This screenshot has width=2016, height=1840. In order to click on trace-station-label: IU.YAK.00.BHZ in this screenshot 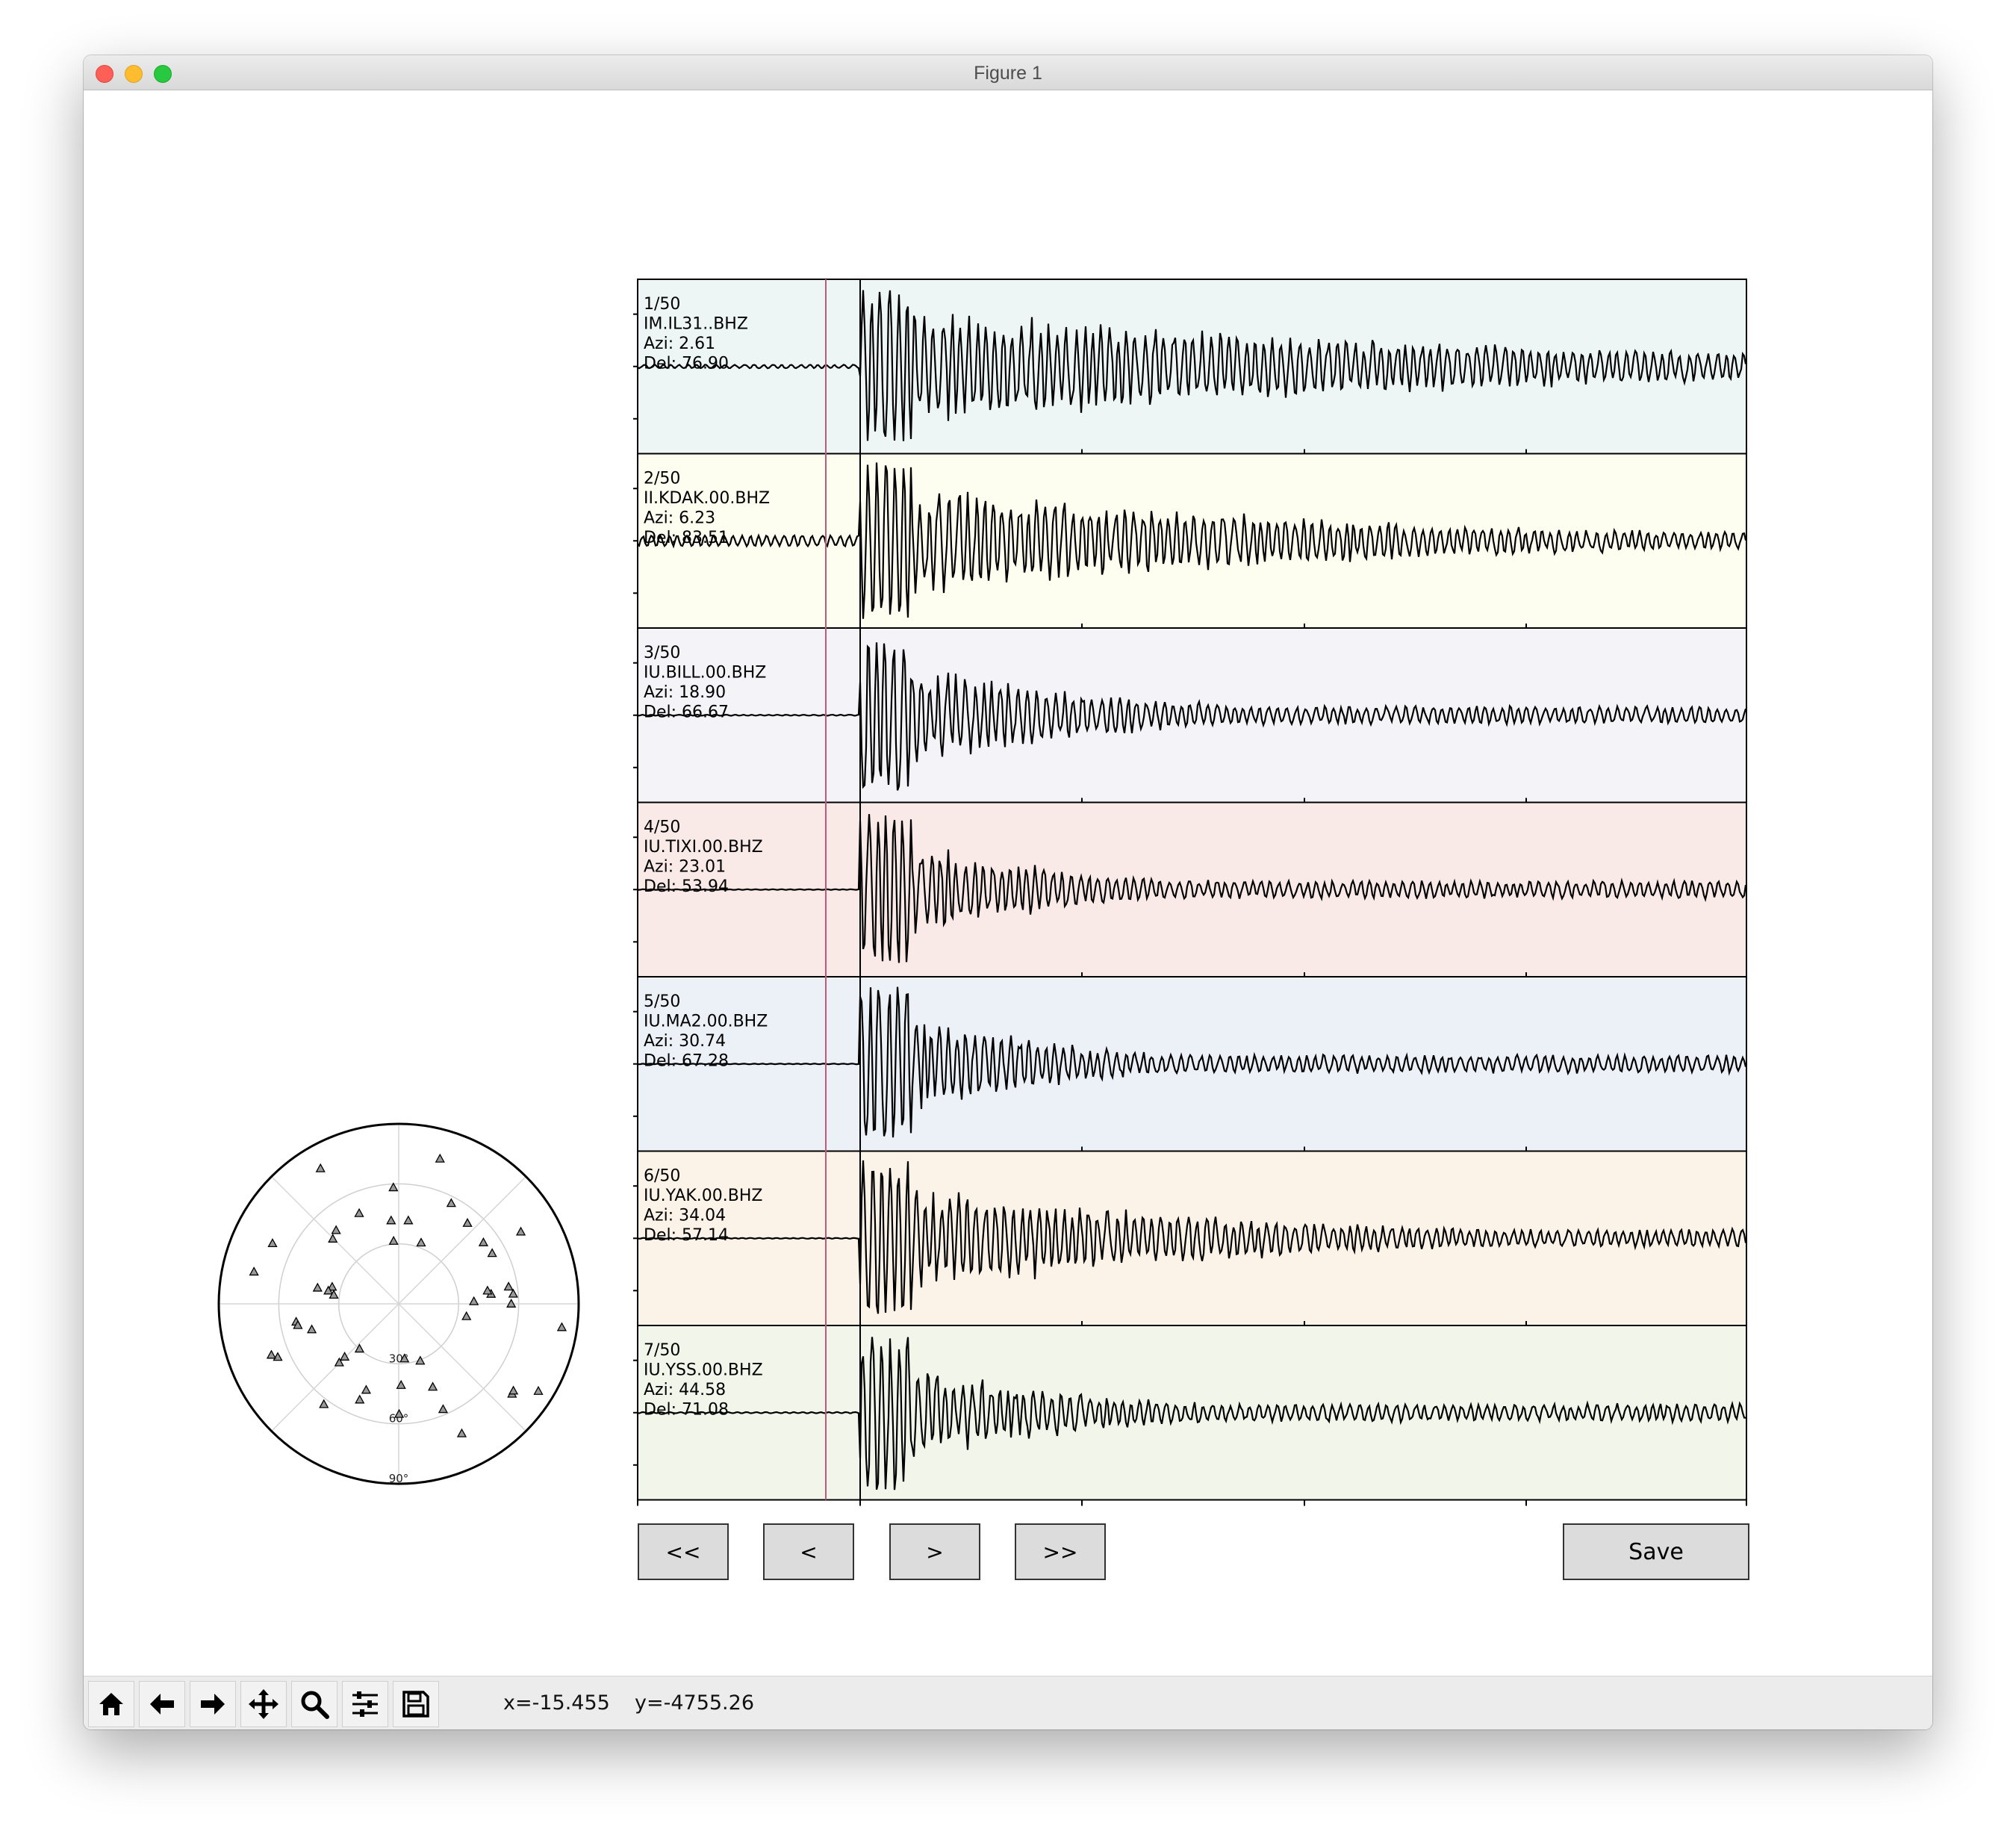, I will do `click(703, 1196)`.